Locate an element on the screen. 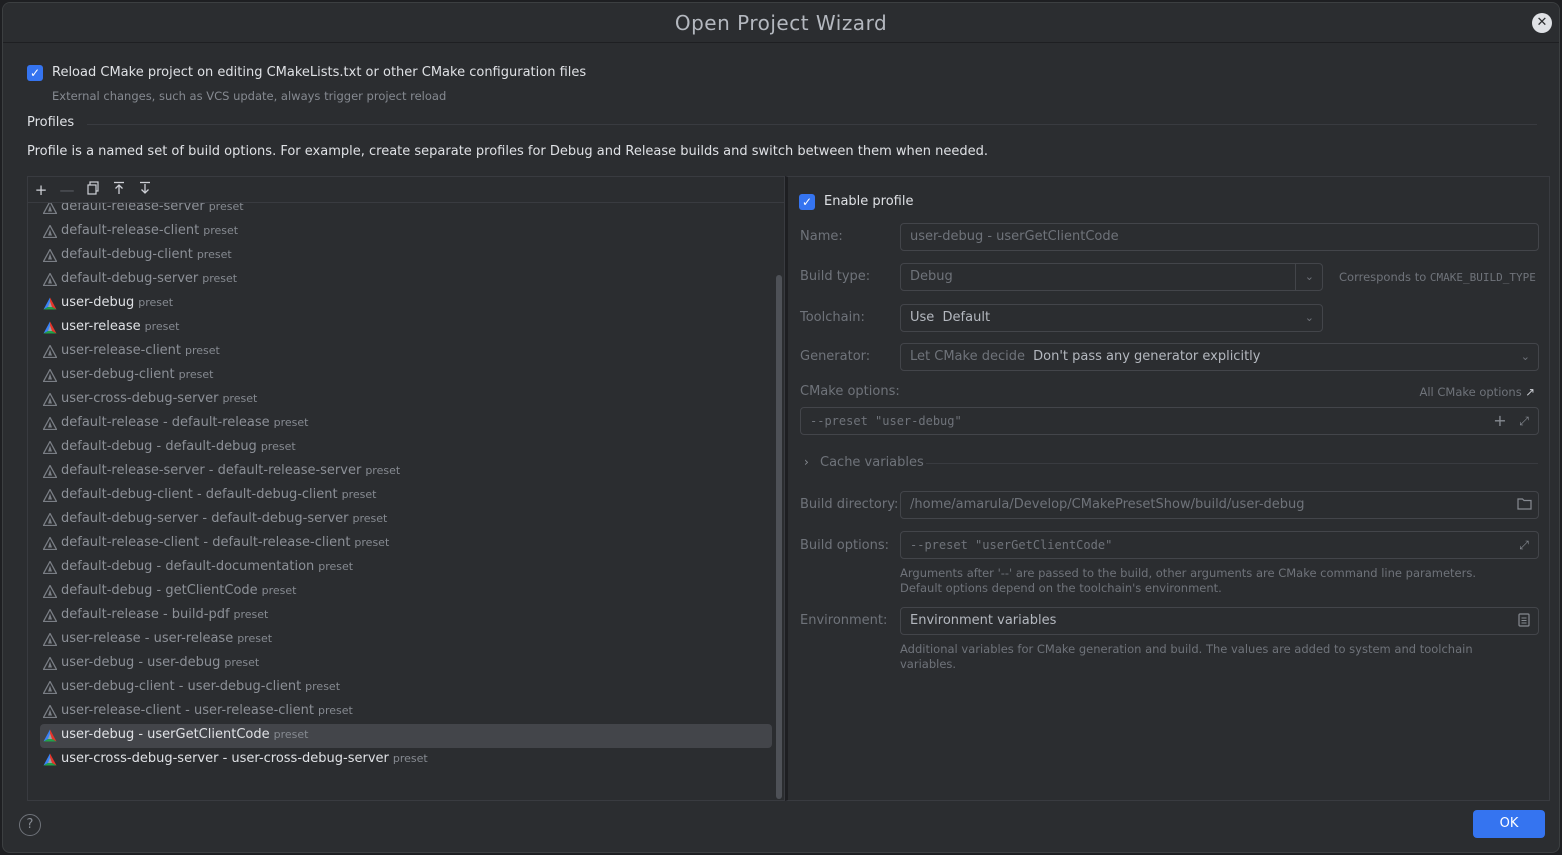 The width and height of the screenshot is (1562, 855). move-down-icon is located at coordinates (145, 190).